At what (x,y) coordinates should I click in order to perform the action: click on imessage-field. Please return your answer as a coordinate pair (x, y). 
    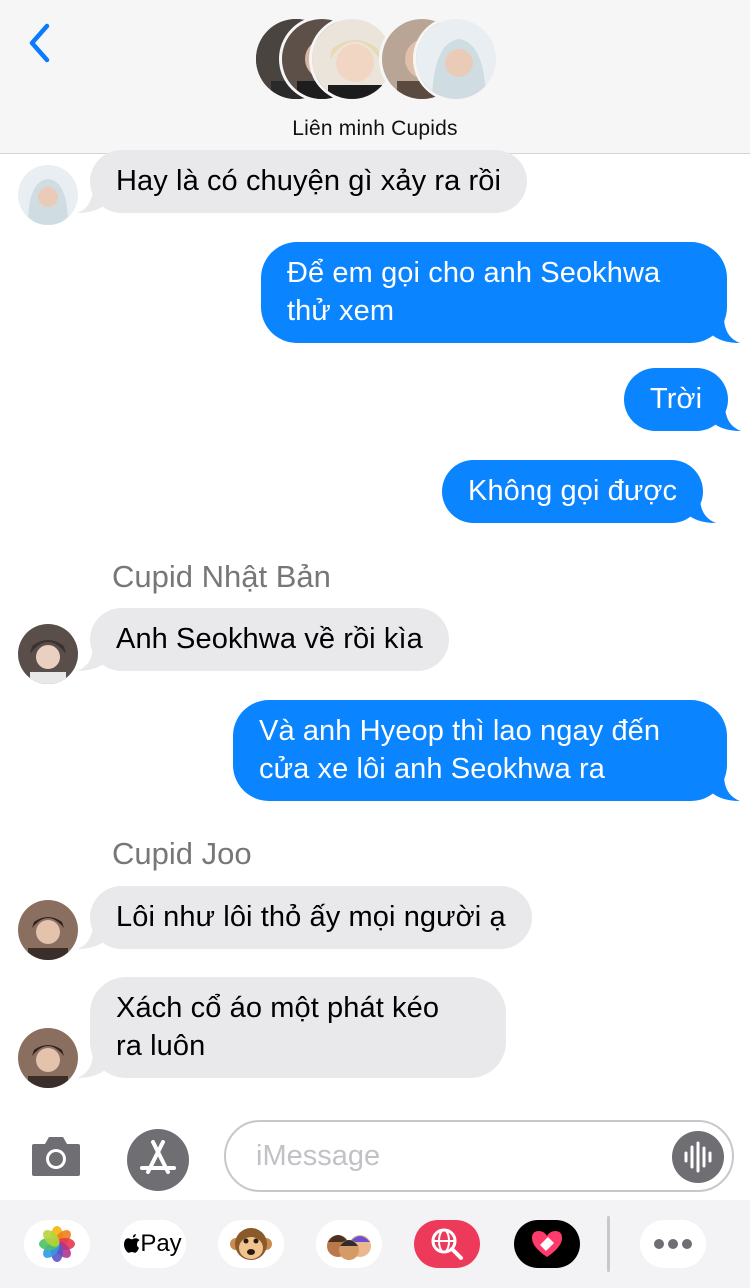
    Looking at the image, I should click on (479, 1156).